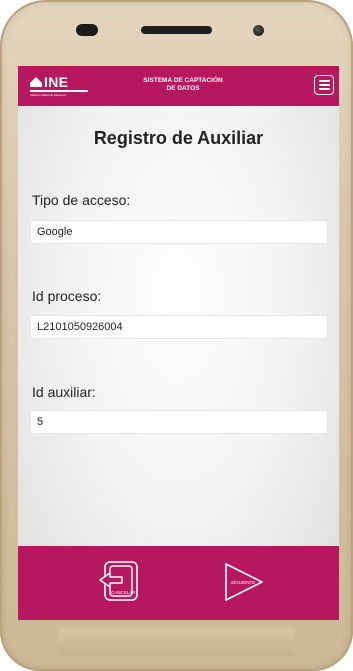 The height and width of the screenshot is (671, 353). Describe the element at coordinates (87, 30) in the screenshot. I see `front-sensor` at that location.